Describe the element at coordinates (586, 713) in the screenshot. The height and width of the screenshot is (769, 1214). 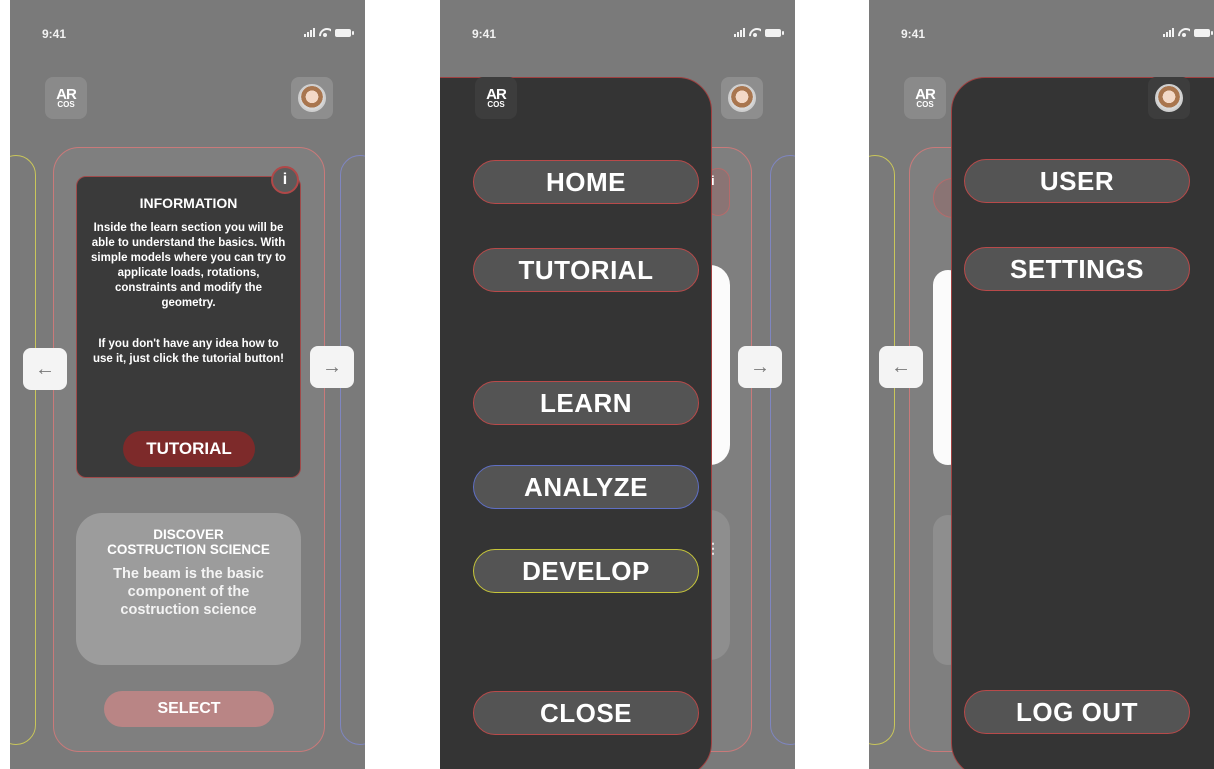
I see `menu-close-button: CLOSE` at that location.